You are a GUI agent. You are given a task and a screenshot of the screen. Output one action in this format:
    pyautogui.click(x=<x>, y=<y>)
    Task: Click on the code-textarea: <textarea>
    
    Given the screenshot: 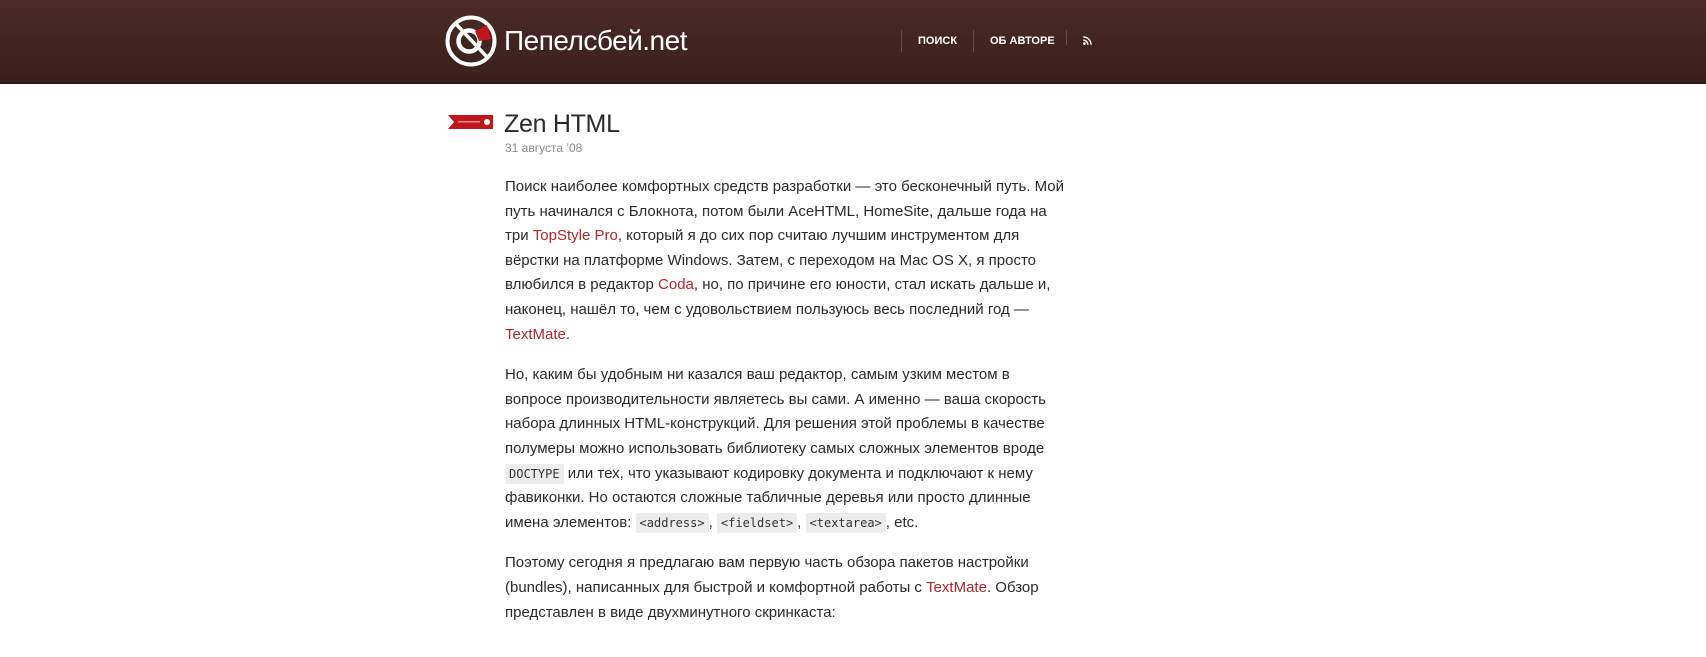 What is the action you would take?
    pyautogui.click(x=845, y=522)
    